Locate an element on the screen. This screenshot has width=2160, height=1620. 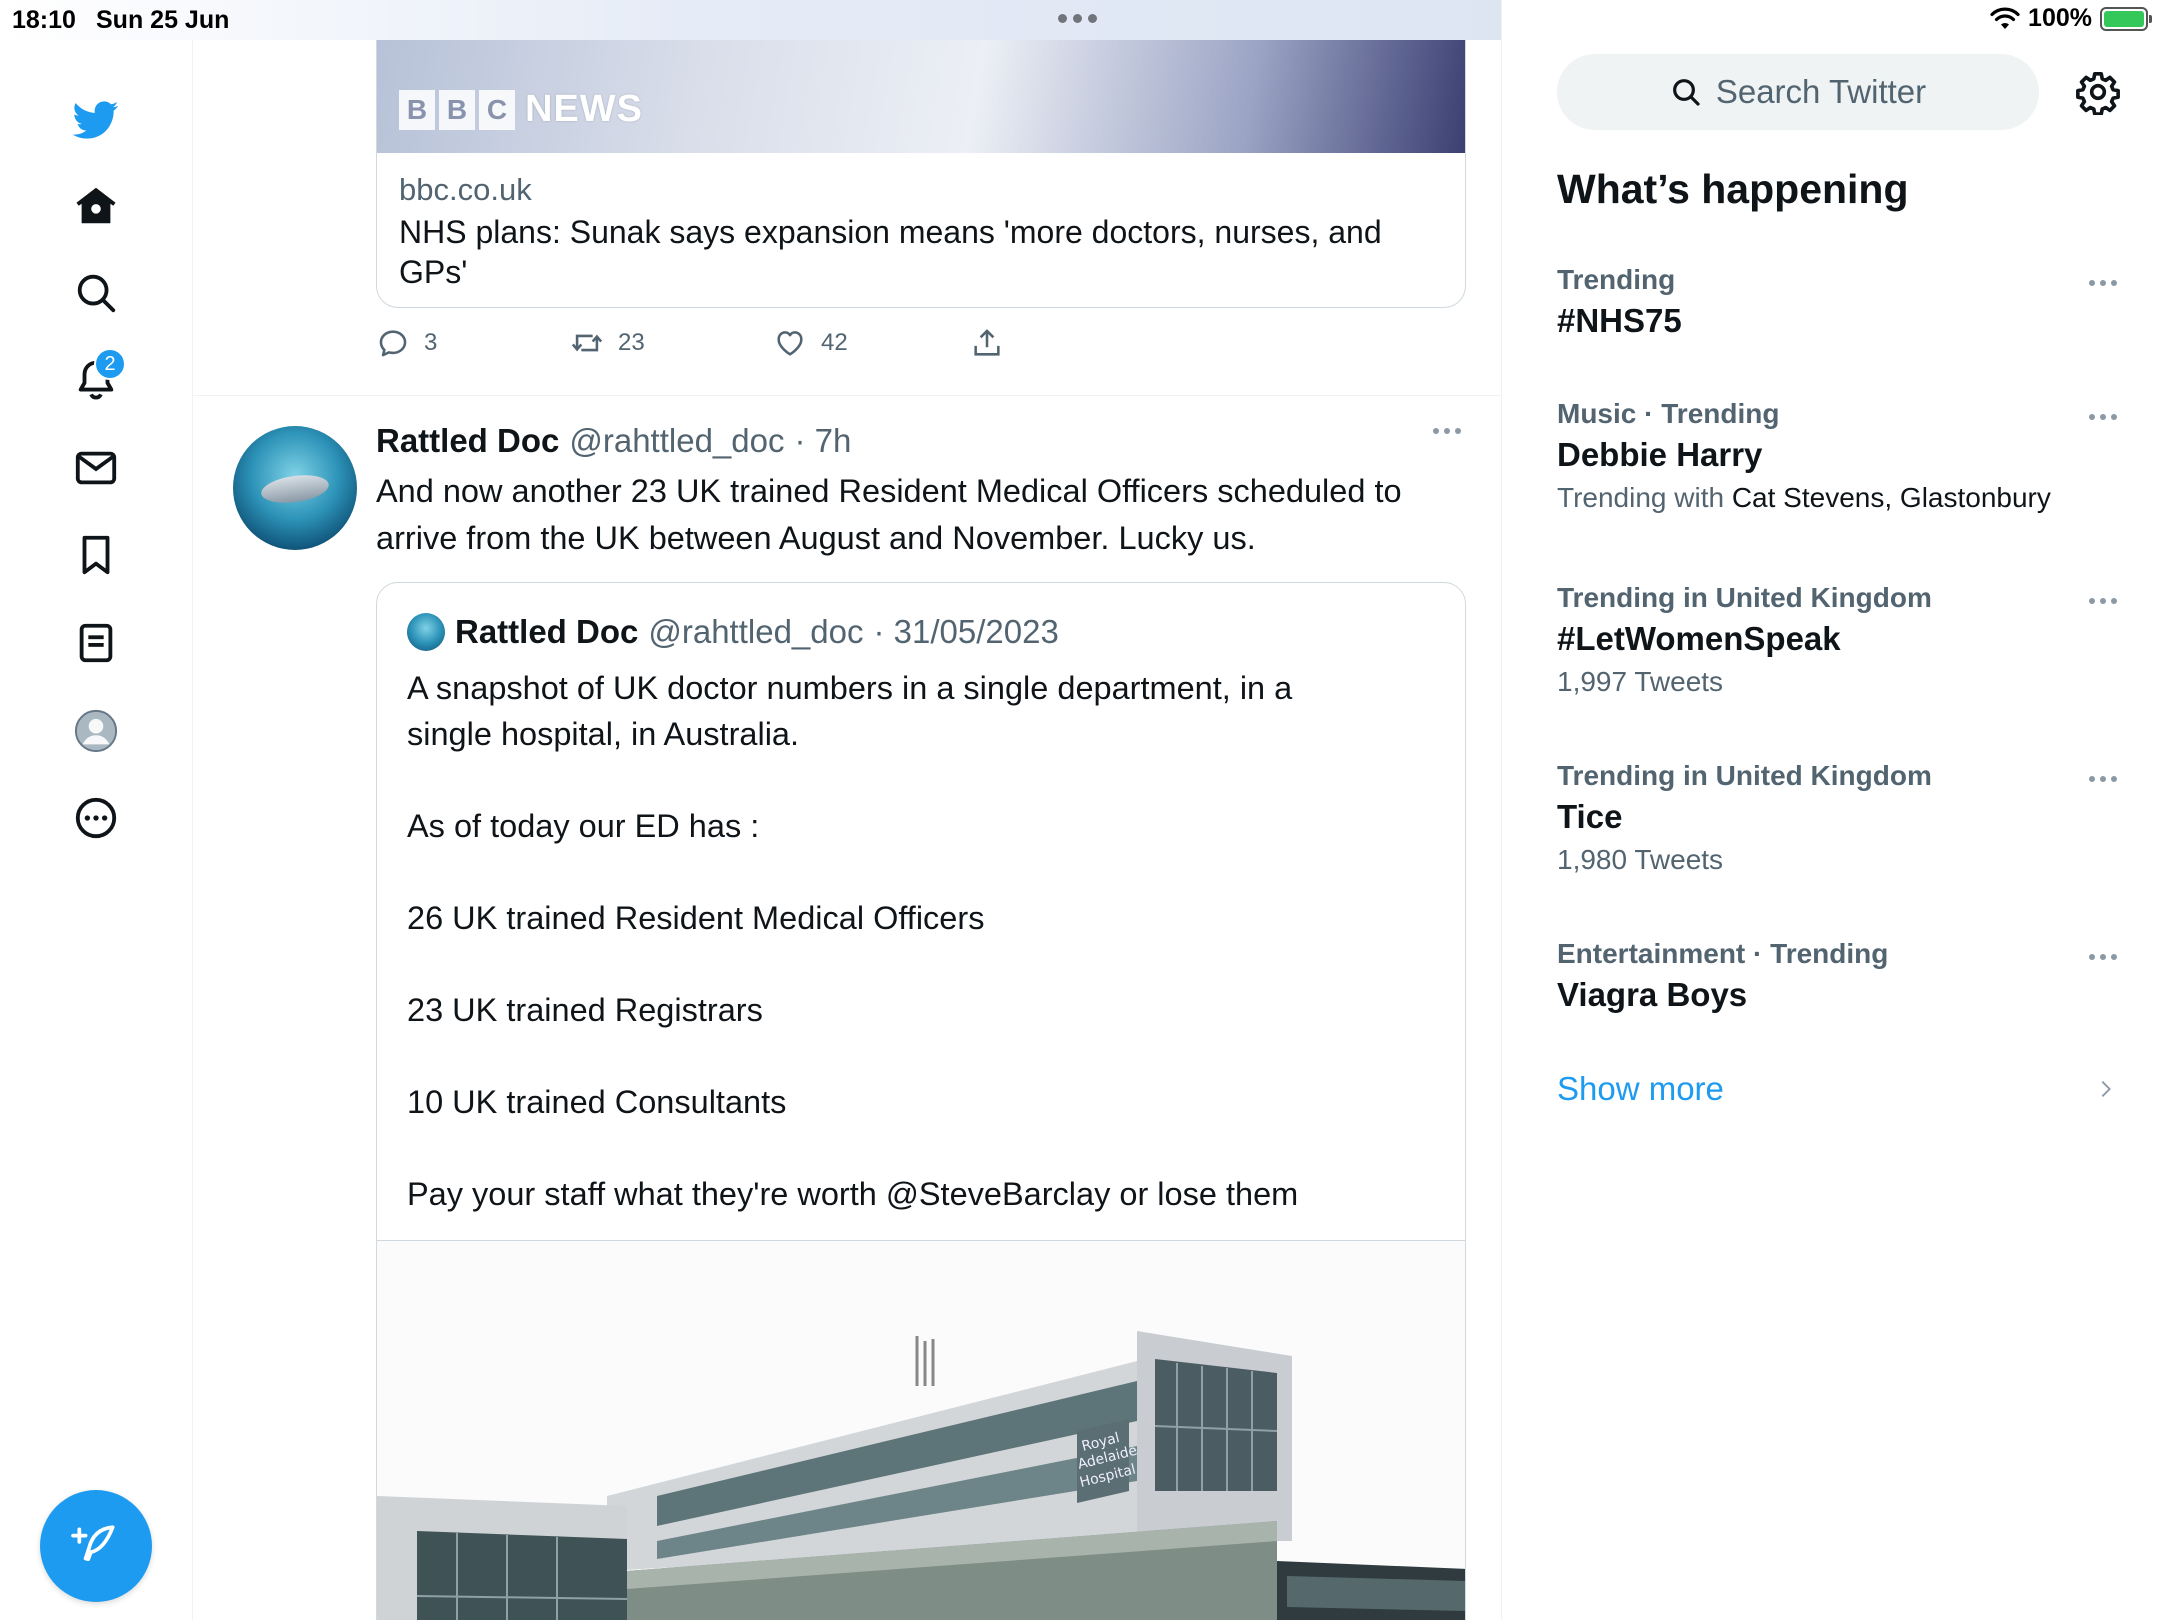
trend-tweet-count: 1,980 Tweets is located at coordinates (1640, 859).